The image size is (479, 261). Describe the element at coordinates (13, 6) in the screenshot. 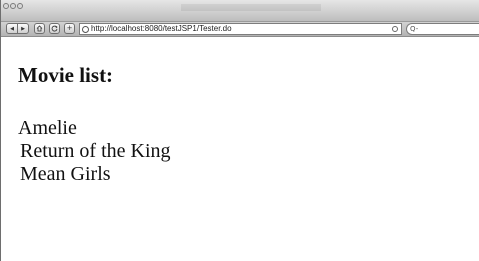

I see `minimize-window-button` at that location.